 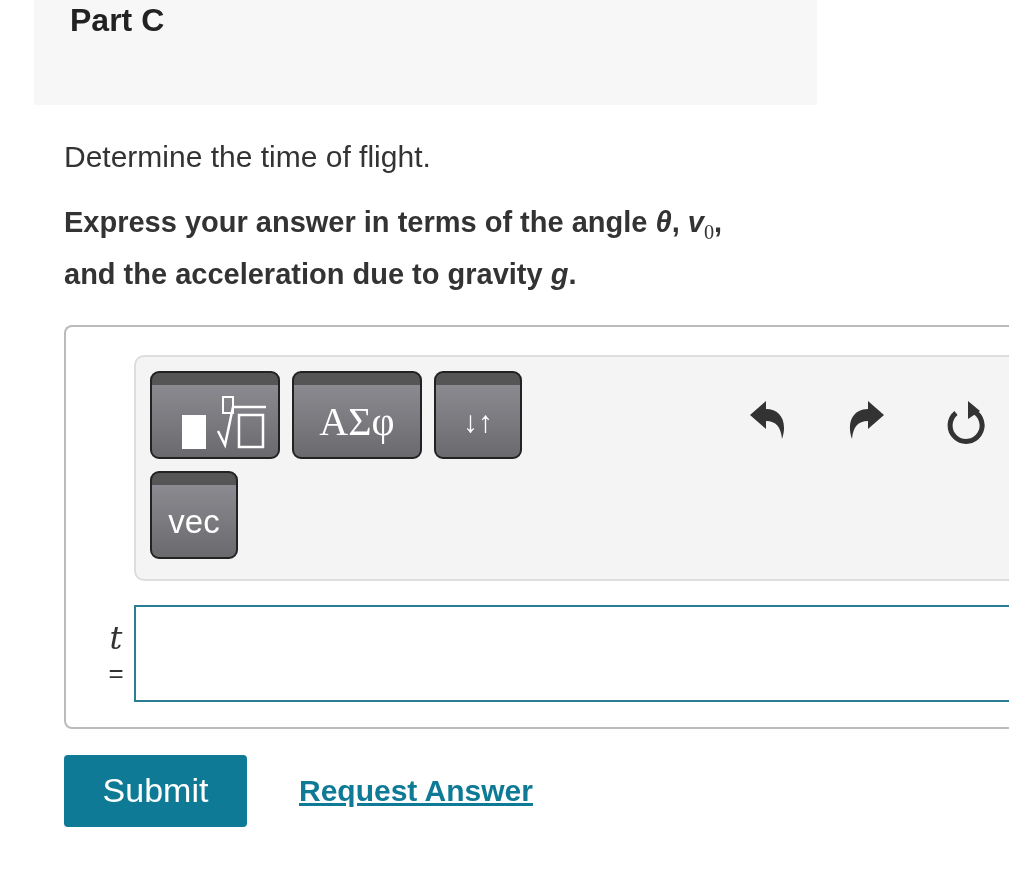 What do you see at coordinates (116, 638) in the screenshot?
I see `variable-label: t` at bounding box center [116, 638].